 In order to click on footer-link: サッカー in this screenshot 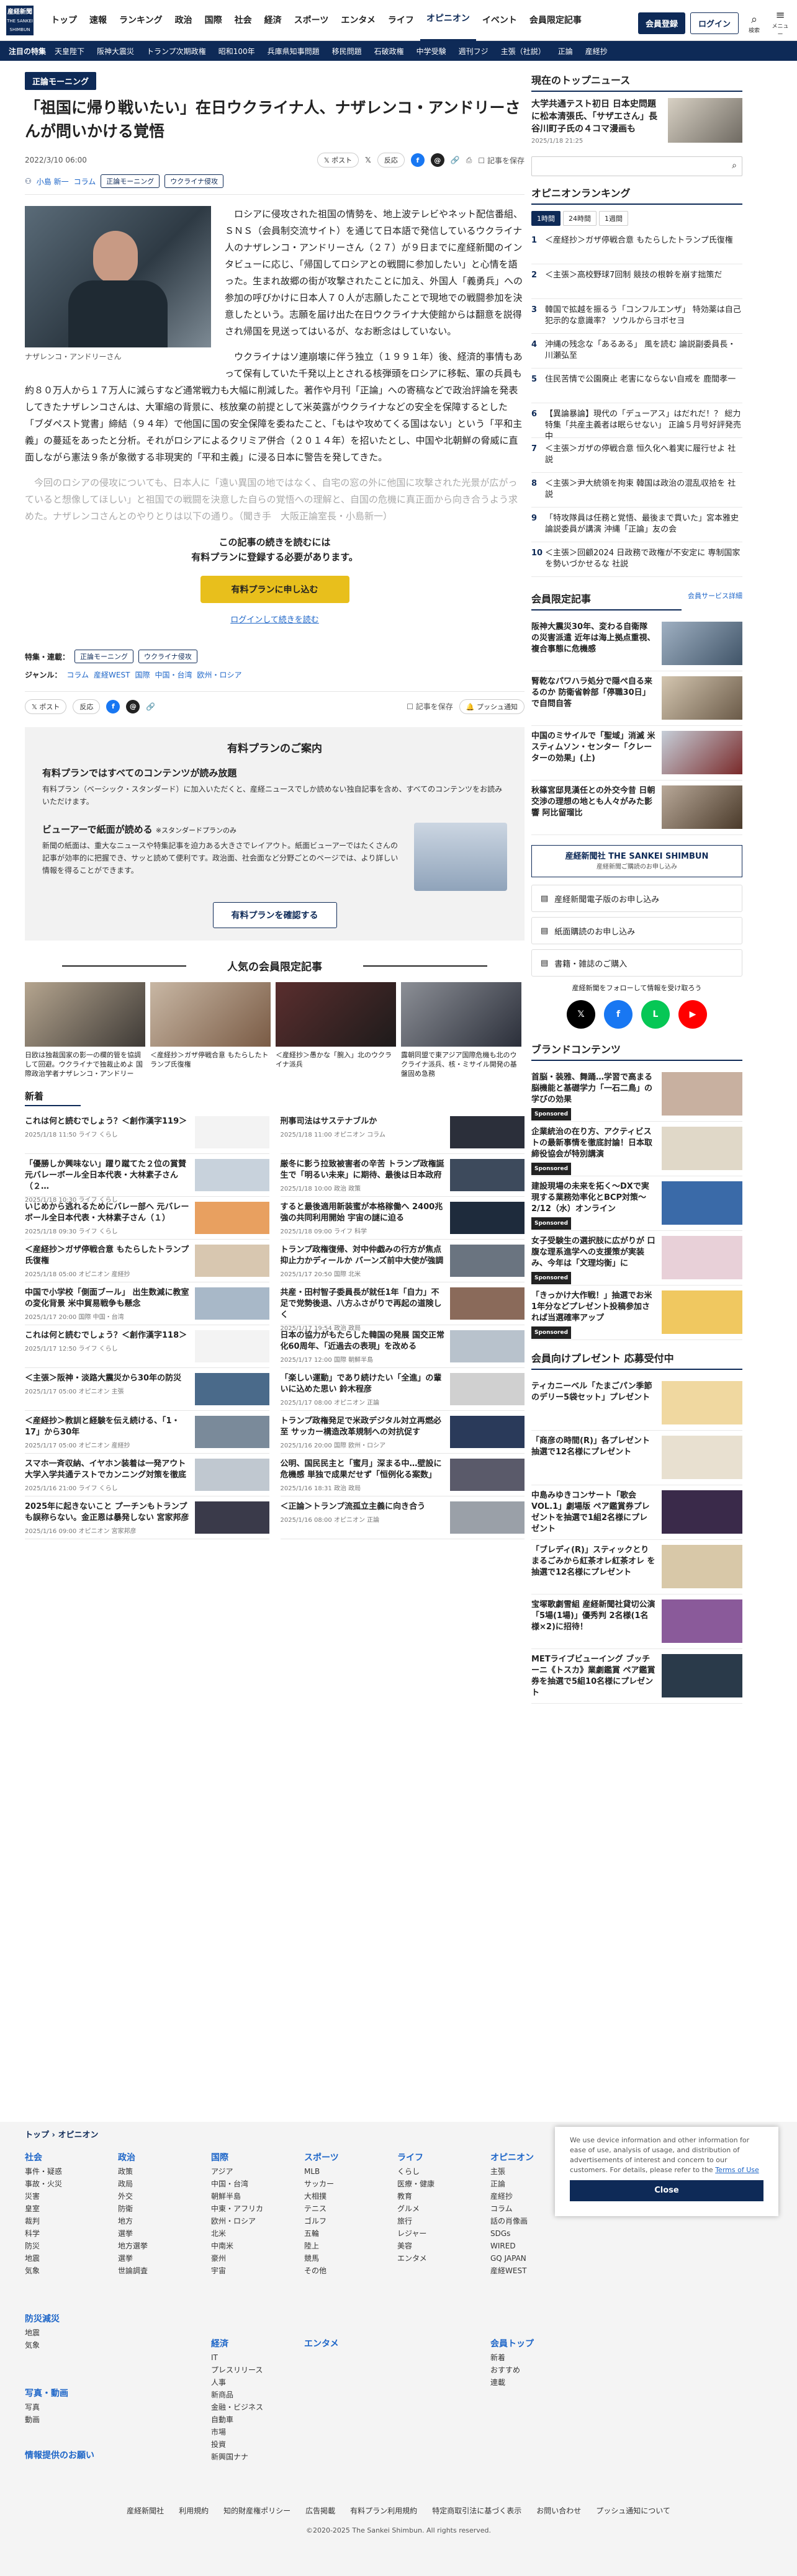, I will do `click(321, 2184)`.